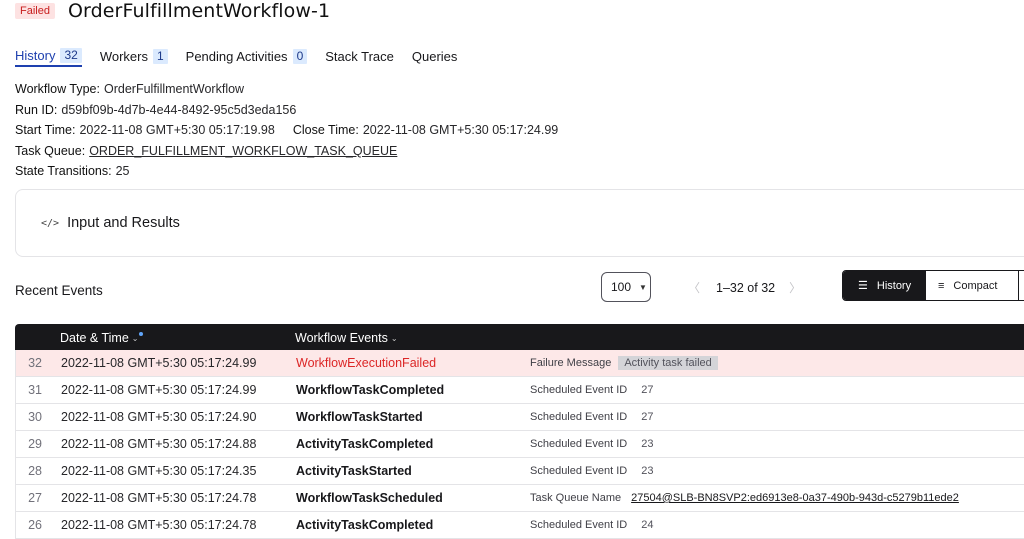  I want to click on workflow-events-column-header: Workflow Events ⌄, so click(346, 338).